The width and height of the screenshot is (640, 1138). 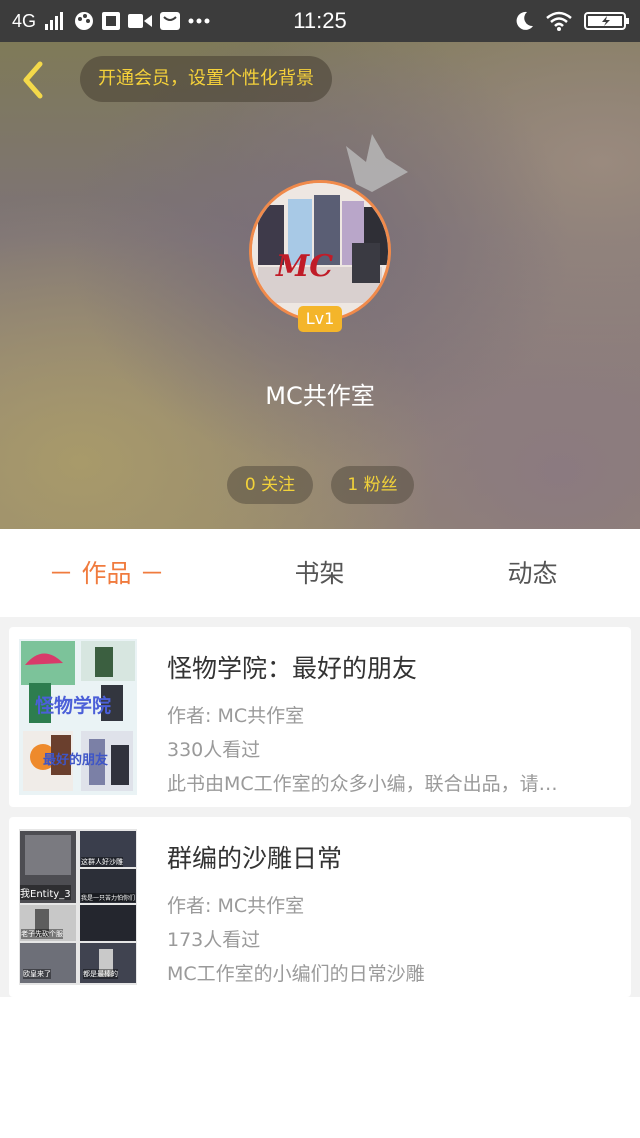 I want to click on cover-caption: 我是一只苦力怕你们, so click(x=108, y=897).